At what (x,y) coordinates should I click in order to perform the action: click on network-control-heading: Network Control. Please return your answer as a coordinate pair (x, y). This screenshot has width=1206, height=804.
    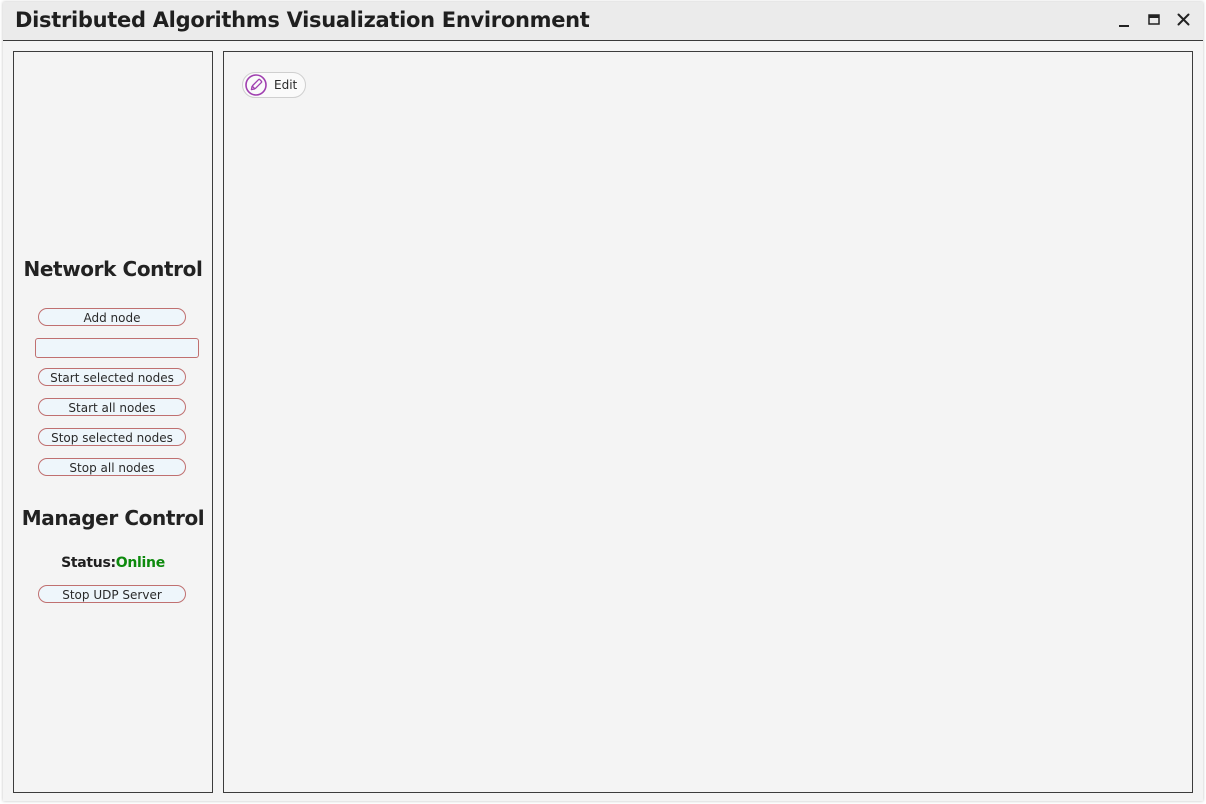
    Looking at the image, I should click on (113, 269).